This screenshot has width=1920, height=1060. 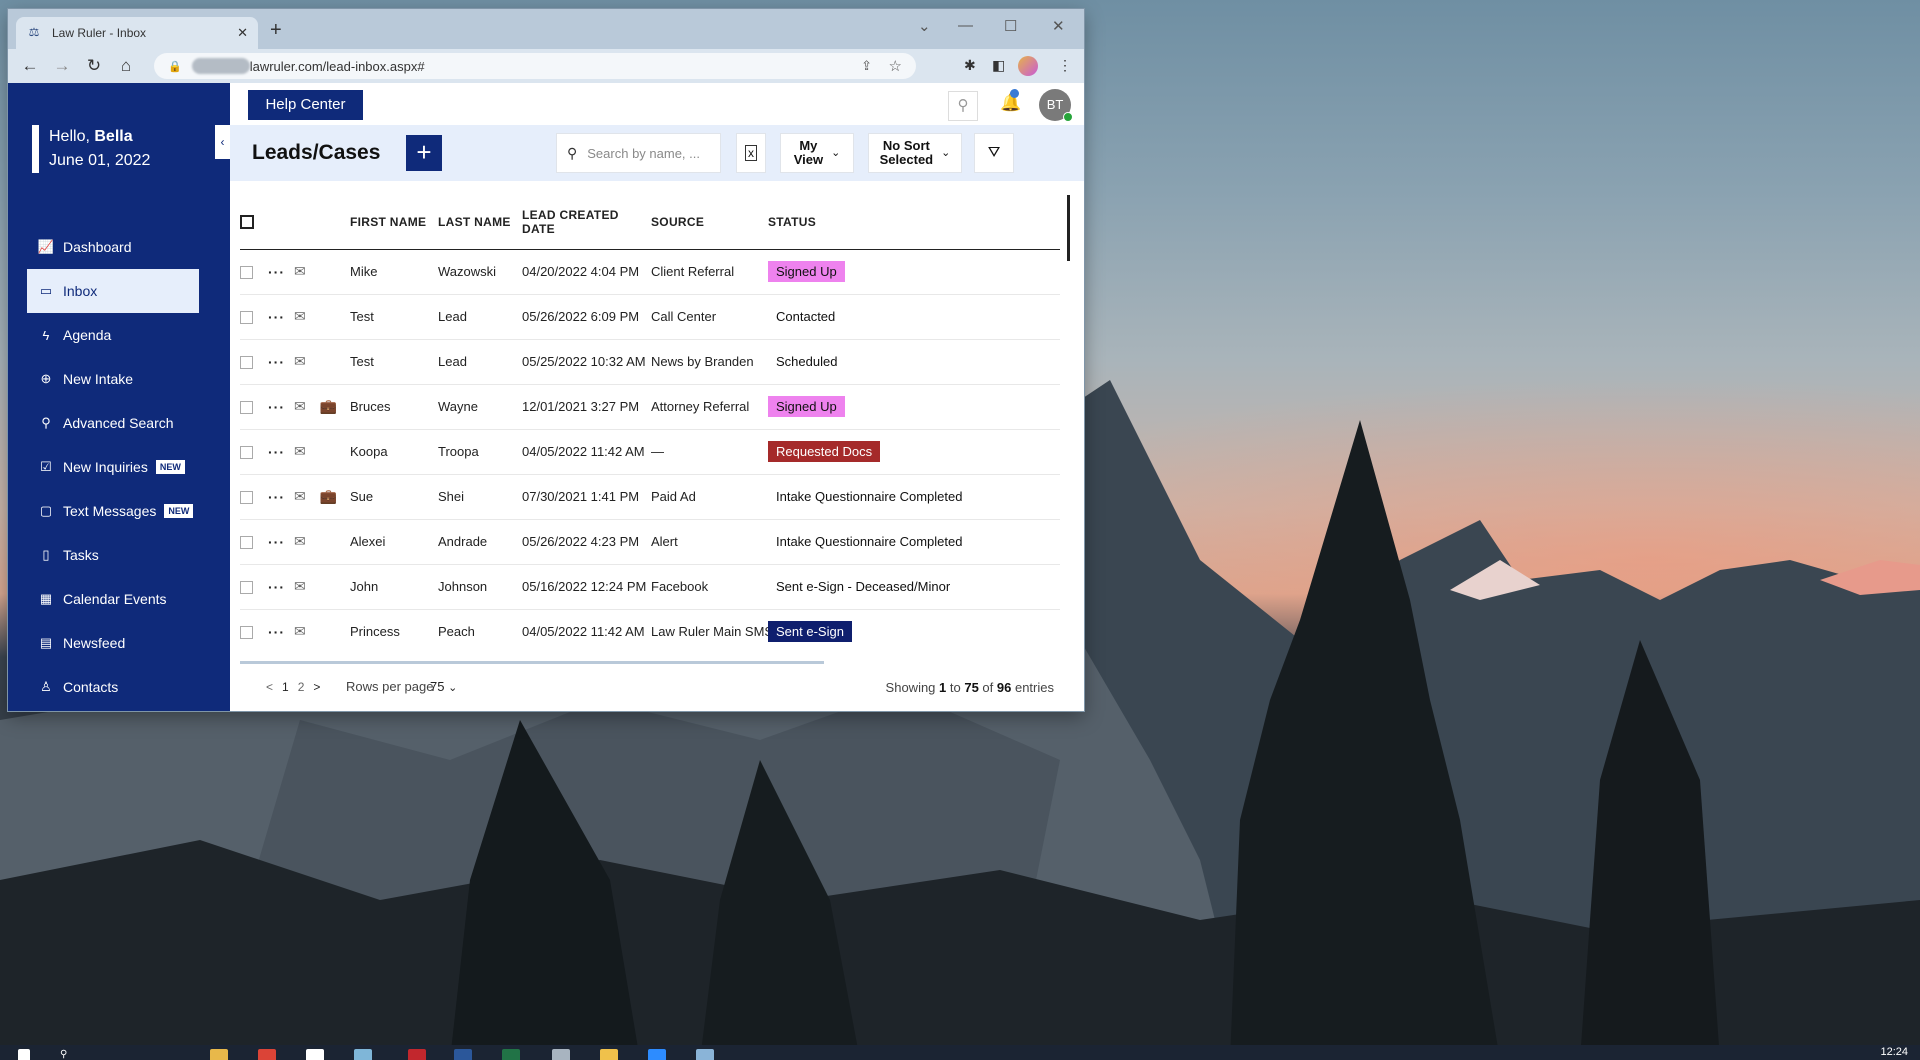 I want to click on first-name-cell: Koopa, so click(x=394, y=452).